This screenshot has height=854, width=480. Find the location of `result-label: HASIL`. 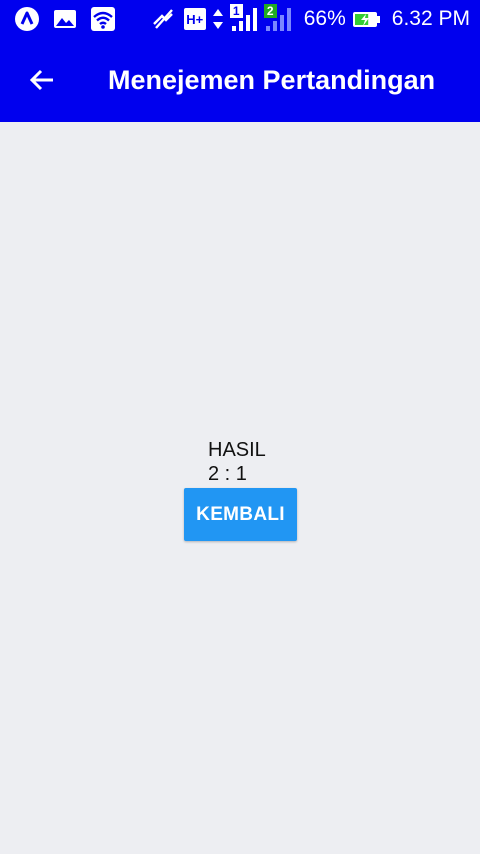

result-label: HASIL is located at coordinates (237, 450).